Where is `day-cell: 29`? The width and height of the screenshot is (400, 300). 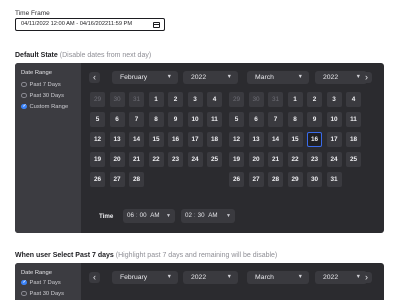 day-cell: 29 is located at coordinates (295, 179).